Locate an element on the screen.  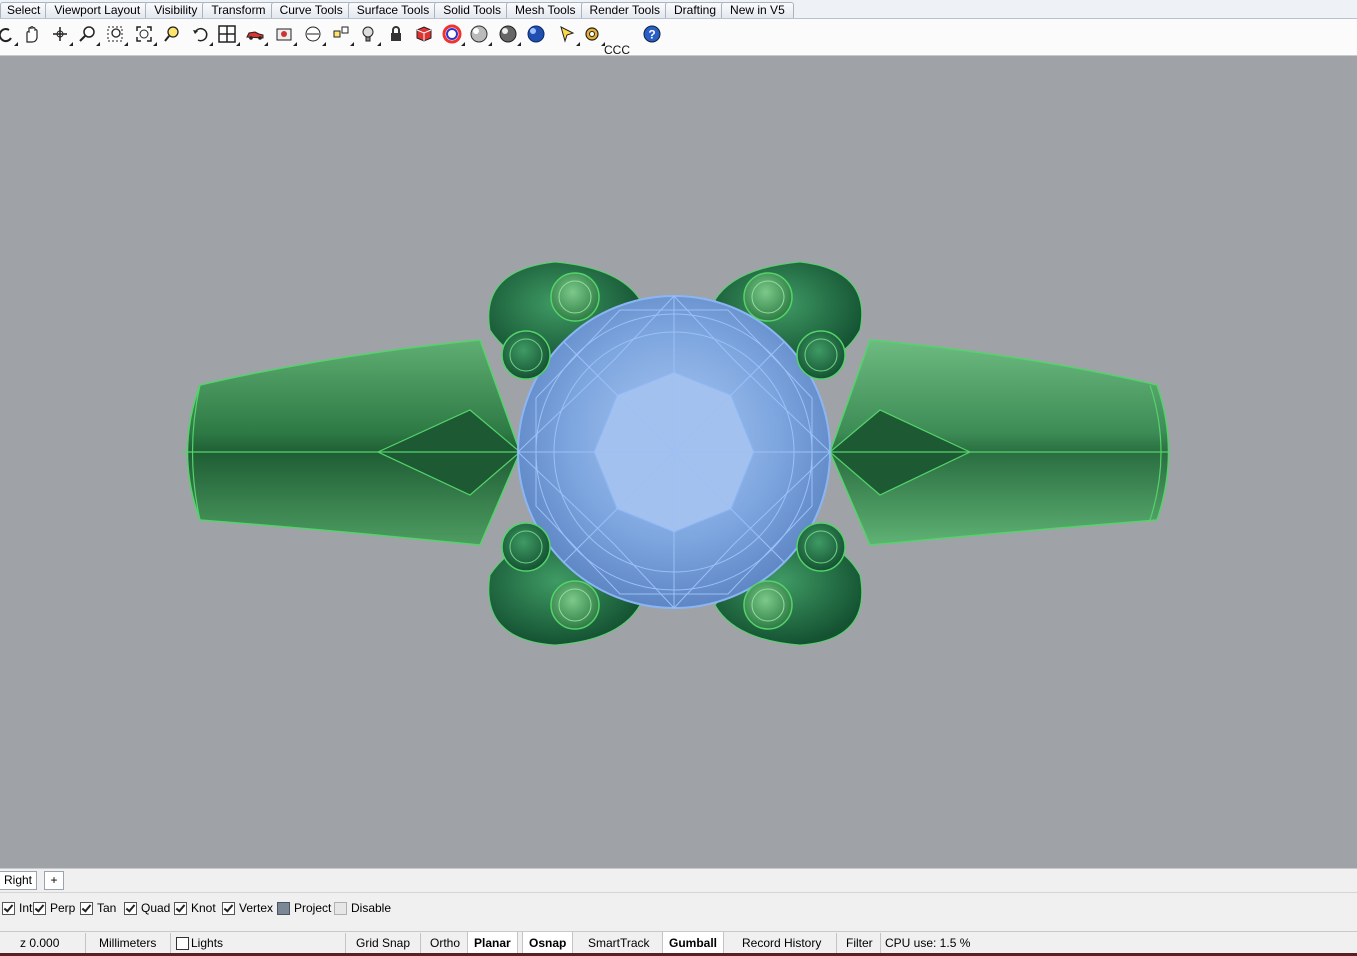
osnap-project: Project is located at coordinates (304, 908).